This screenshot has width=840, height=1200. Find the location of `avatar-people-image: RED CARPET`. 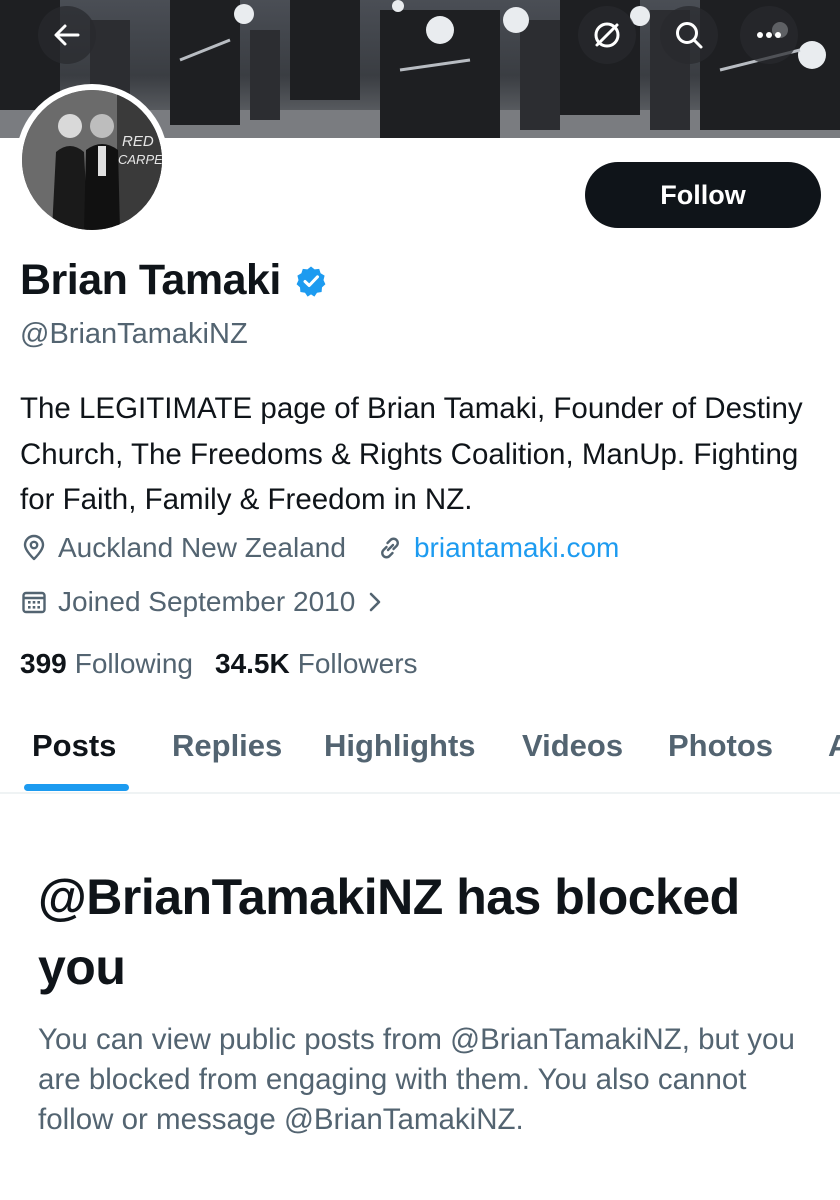

avatar-people-image: RED CARPET is located at coordinates (92, 160).